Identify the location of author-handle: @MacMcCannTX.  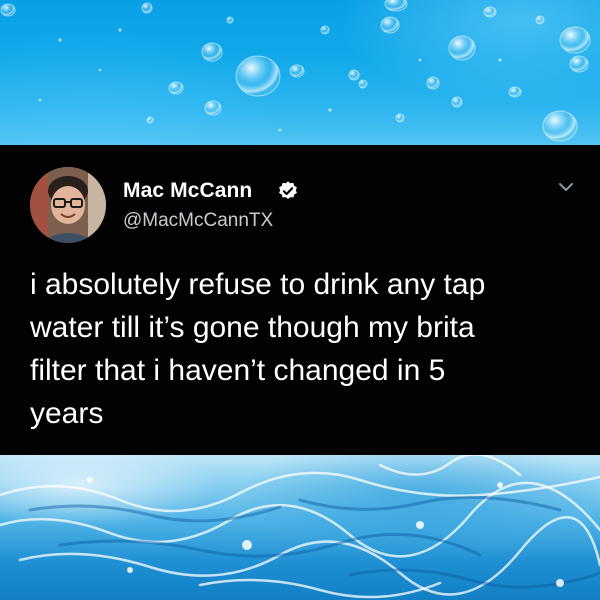
(198, 221).